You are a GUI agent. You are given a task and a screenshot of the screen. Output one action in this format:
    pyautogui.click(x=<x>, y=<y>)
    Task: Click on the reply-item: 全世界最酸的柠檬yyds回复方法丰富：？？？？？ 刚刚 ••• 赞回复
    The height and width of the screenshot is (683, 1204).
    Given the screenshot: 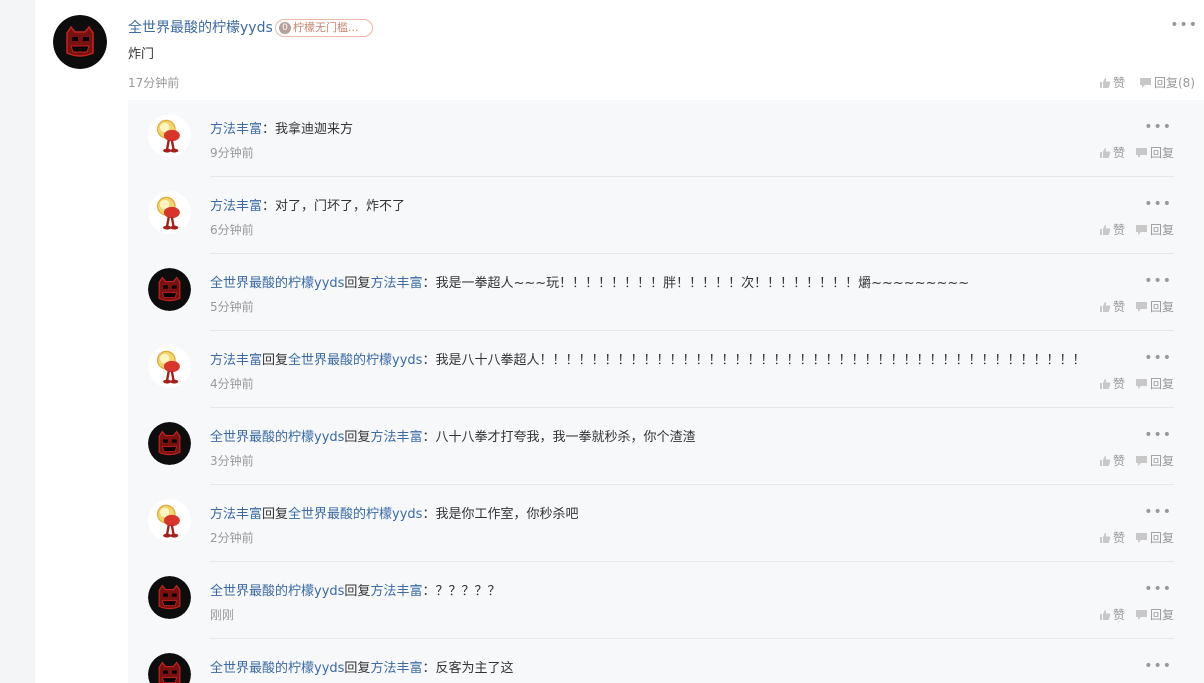 What is the action you would take?
    pyautogui.click(x=666, y=600)
    